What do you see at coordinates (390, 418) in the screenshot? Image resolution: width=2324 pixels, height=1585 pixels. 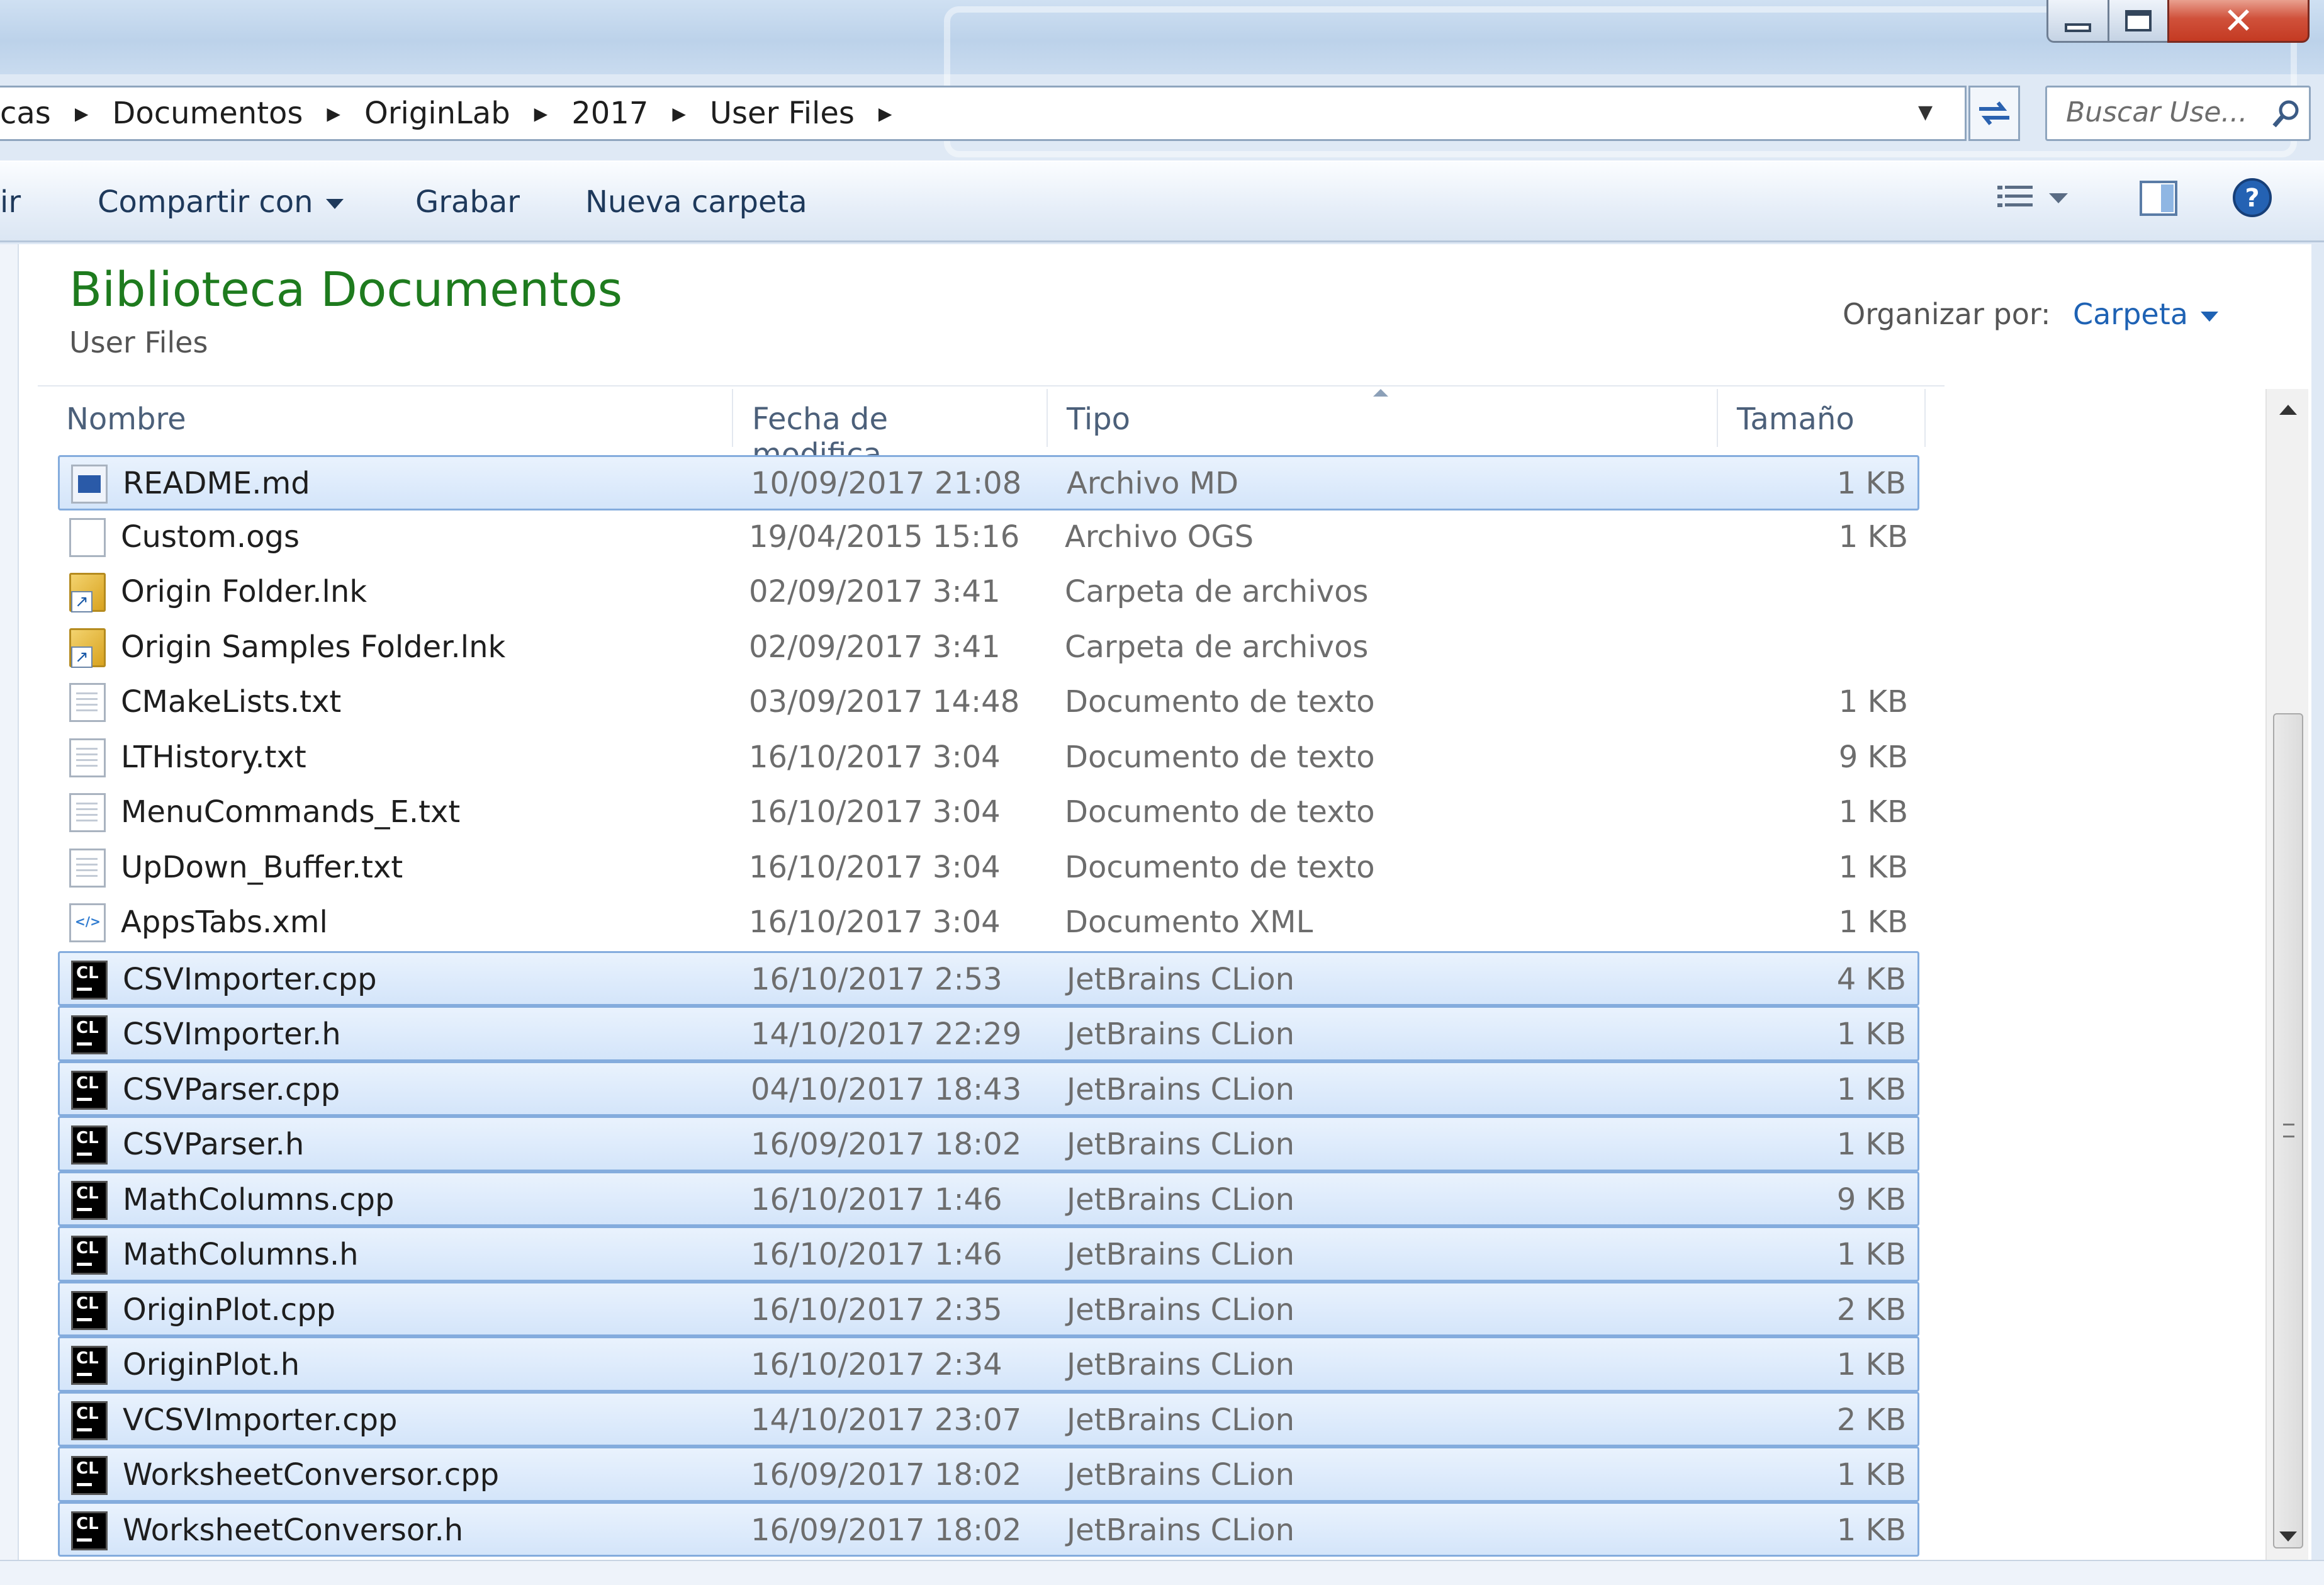 I see `column-header-name: Nombre` at bounding box center [390, 418].